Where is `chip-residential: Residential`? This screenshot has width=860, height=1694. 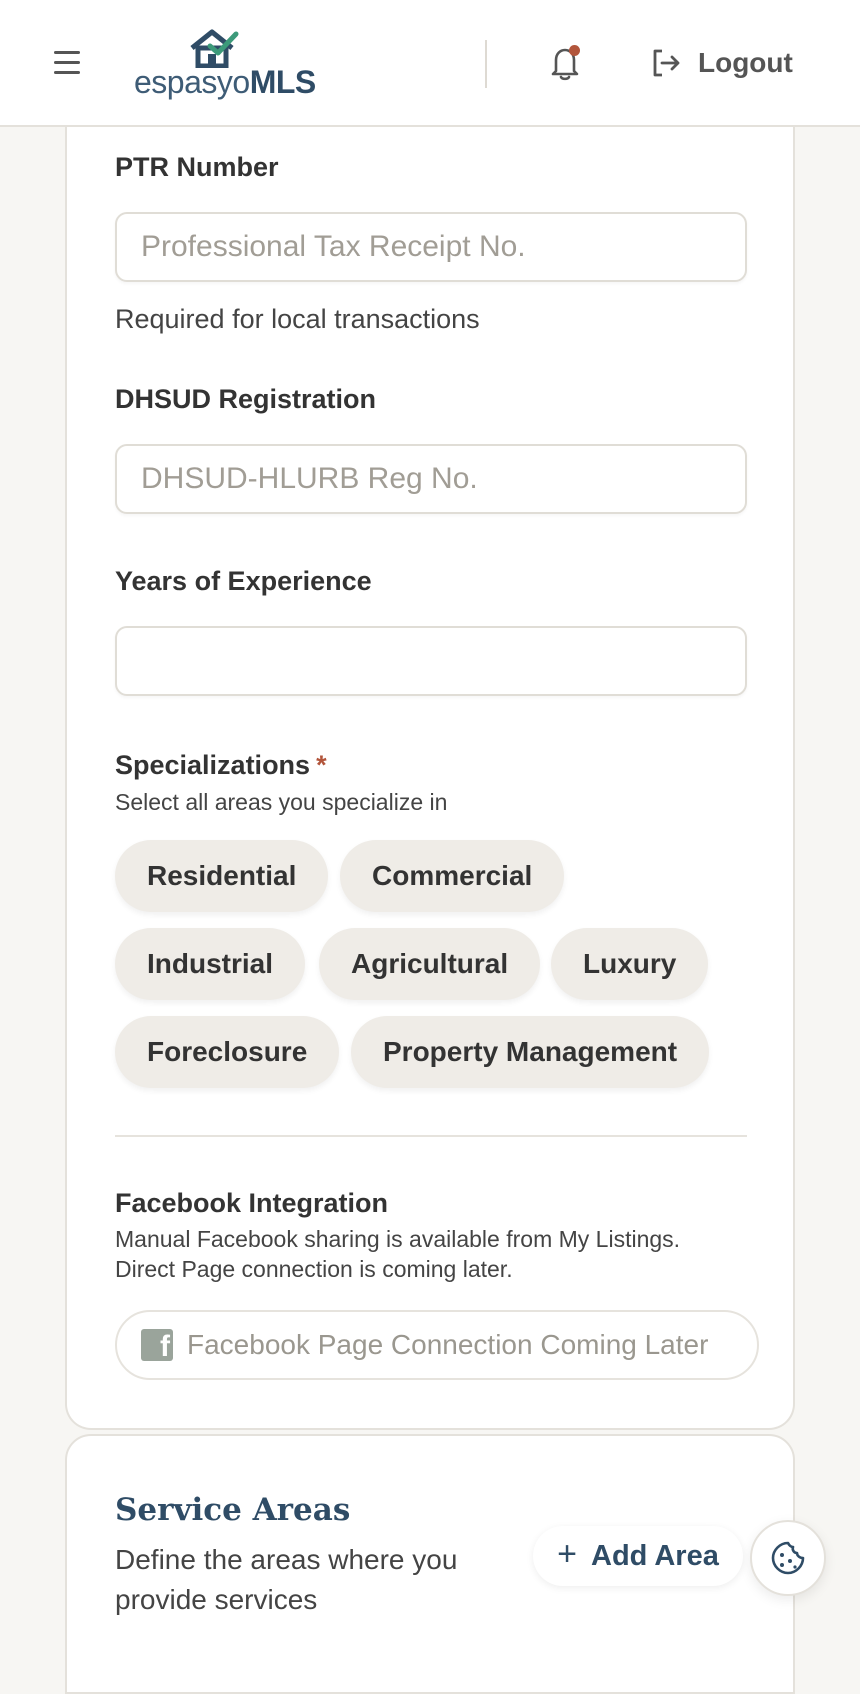
chip-residential: Residential is located at coordinates (222, 876).